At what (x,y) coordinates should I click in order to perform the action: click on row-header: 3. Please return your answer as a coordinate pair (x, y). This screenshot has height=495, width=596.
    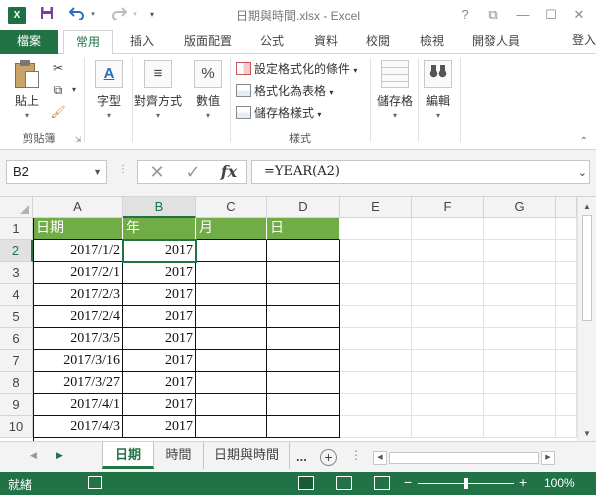
    Looking at the image, I should click on (16, 273).